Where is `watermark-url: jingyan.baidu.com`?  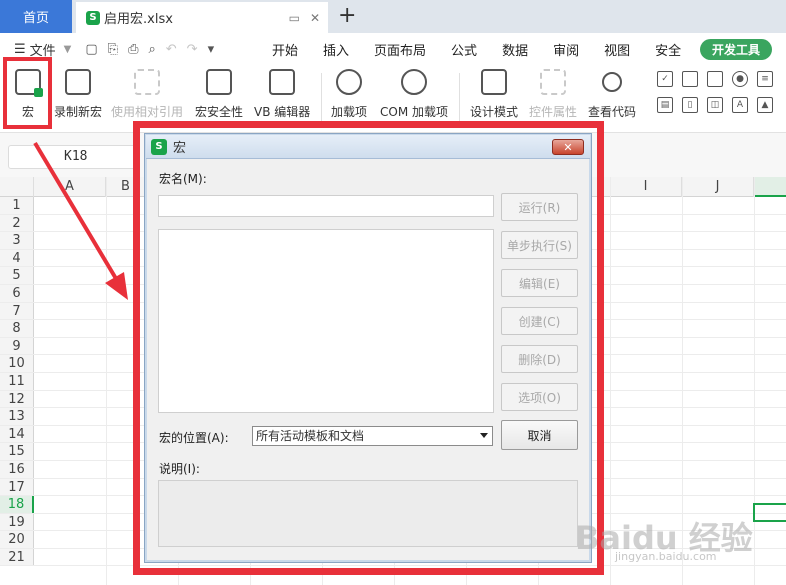 watermark-url: jingyan.baidu.com is located at coordinates (666, 556).